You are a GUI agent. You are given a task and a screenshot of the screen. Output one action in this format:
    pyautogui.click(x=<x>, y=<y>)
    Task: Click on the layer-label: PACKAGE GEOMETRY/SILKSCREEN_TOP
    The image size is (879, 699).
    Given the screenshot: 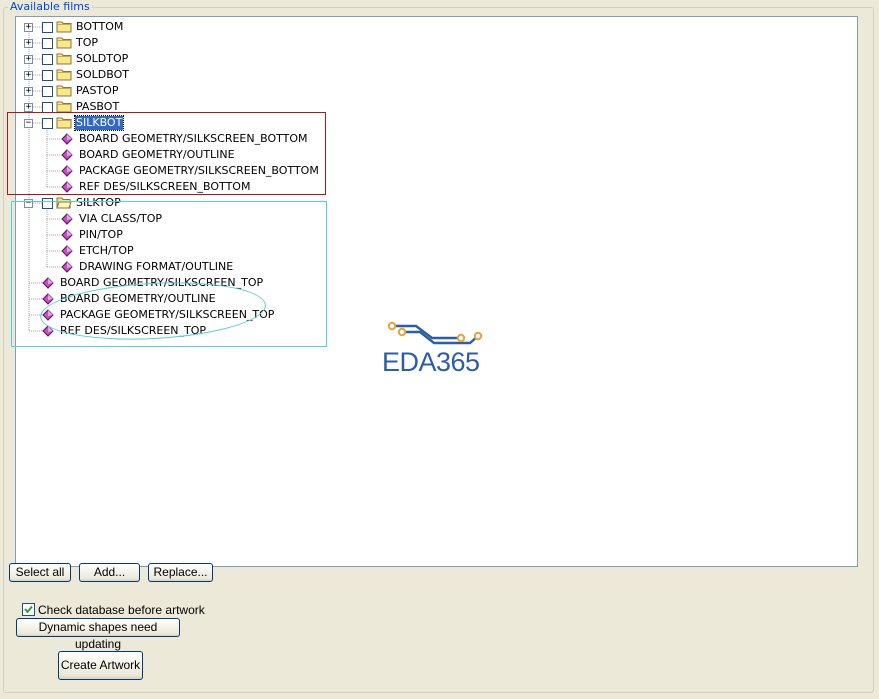 What is the action you would take?
    pyautogui.click(x=167, y=314)
    